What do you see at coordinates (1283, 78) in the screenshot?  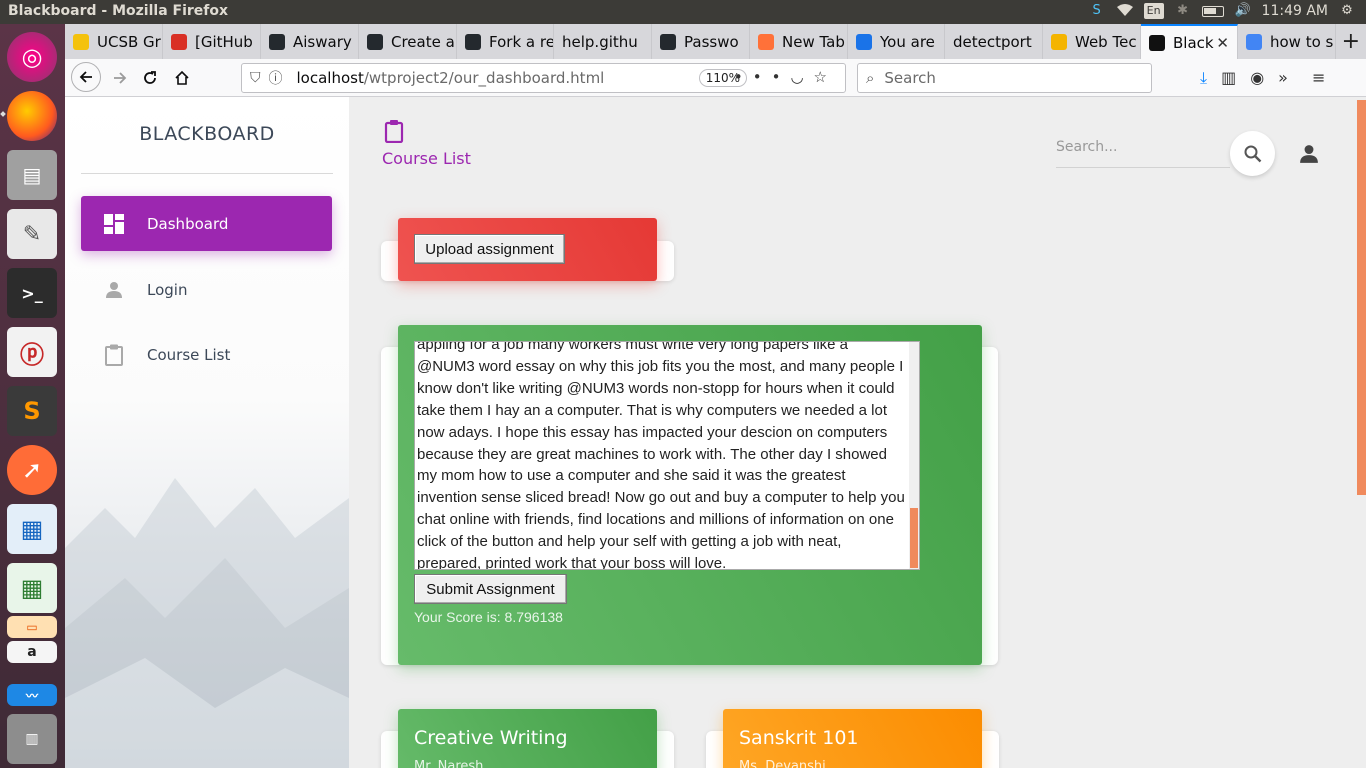 I see `overflow-chevrons-icon: »` at bounding box center [1283, 78].